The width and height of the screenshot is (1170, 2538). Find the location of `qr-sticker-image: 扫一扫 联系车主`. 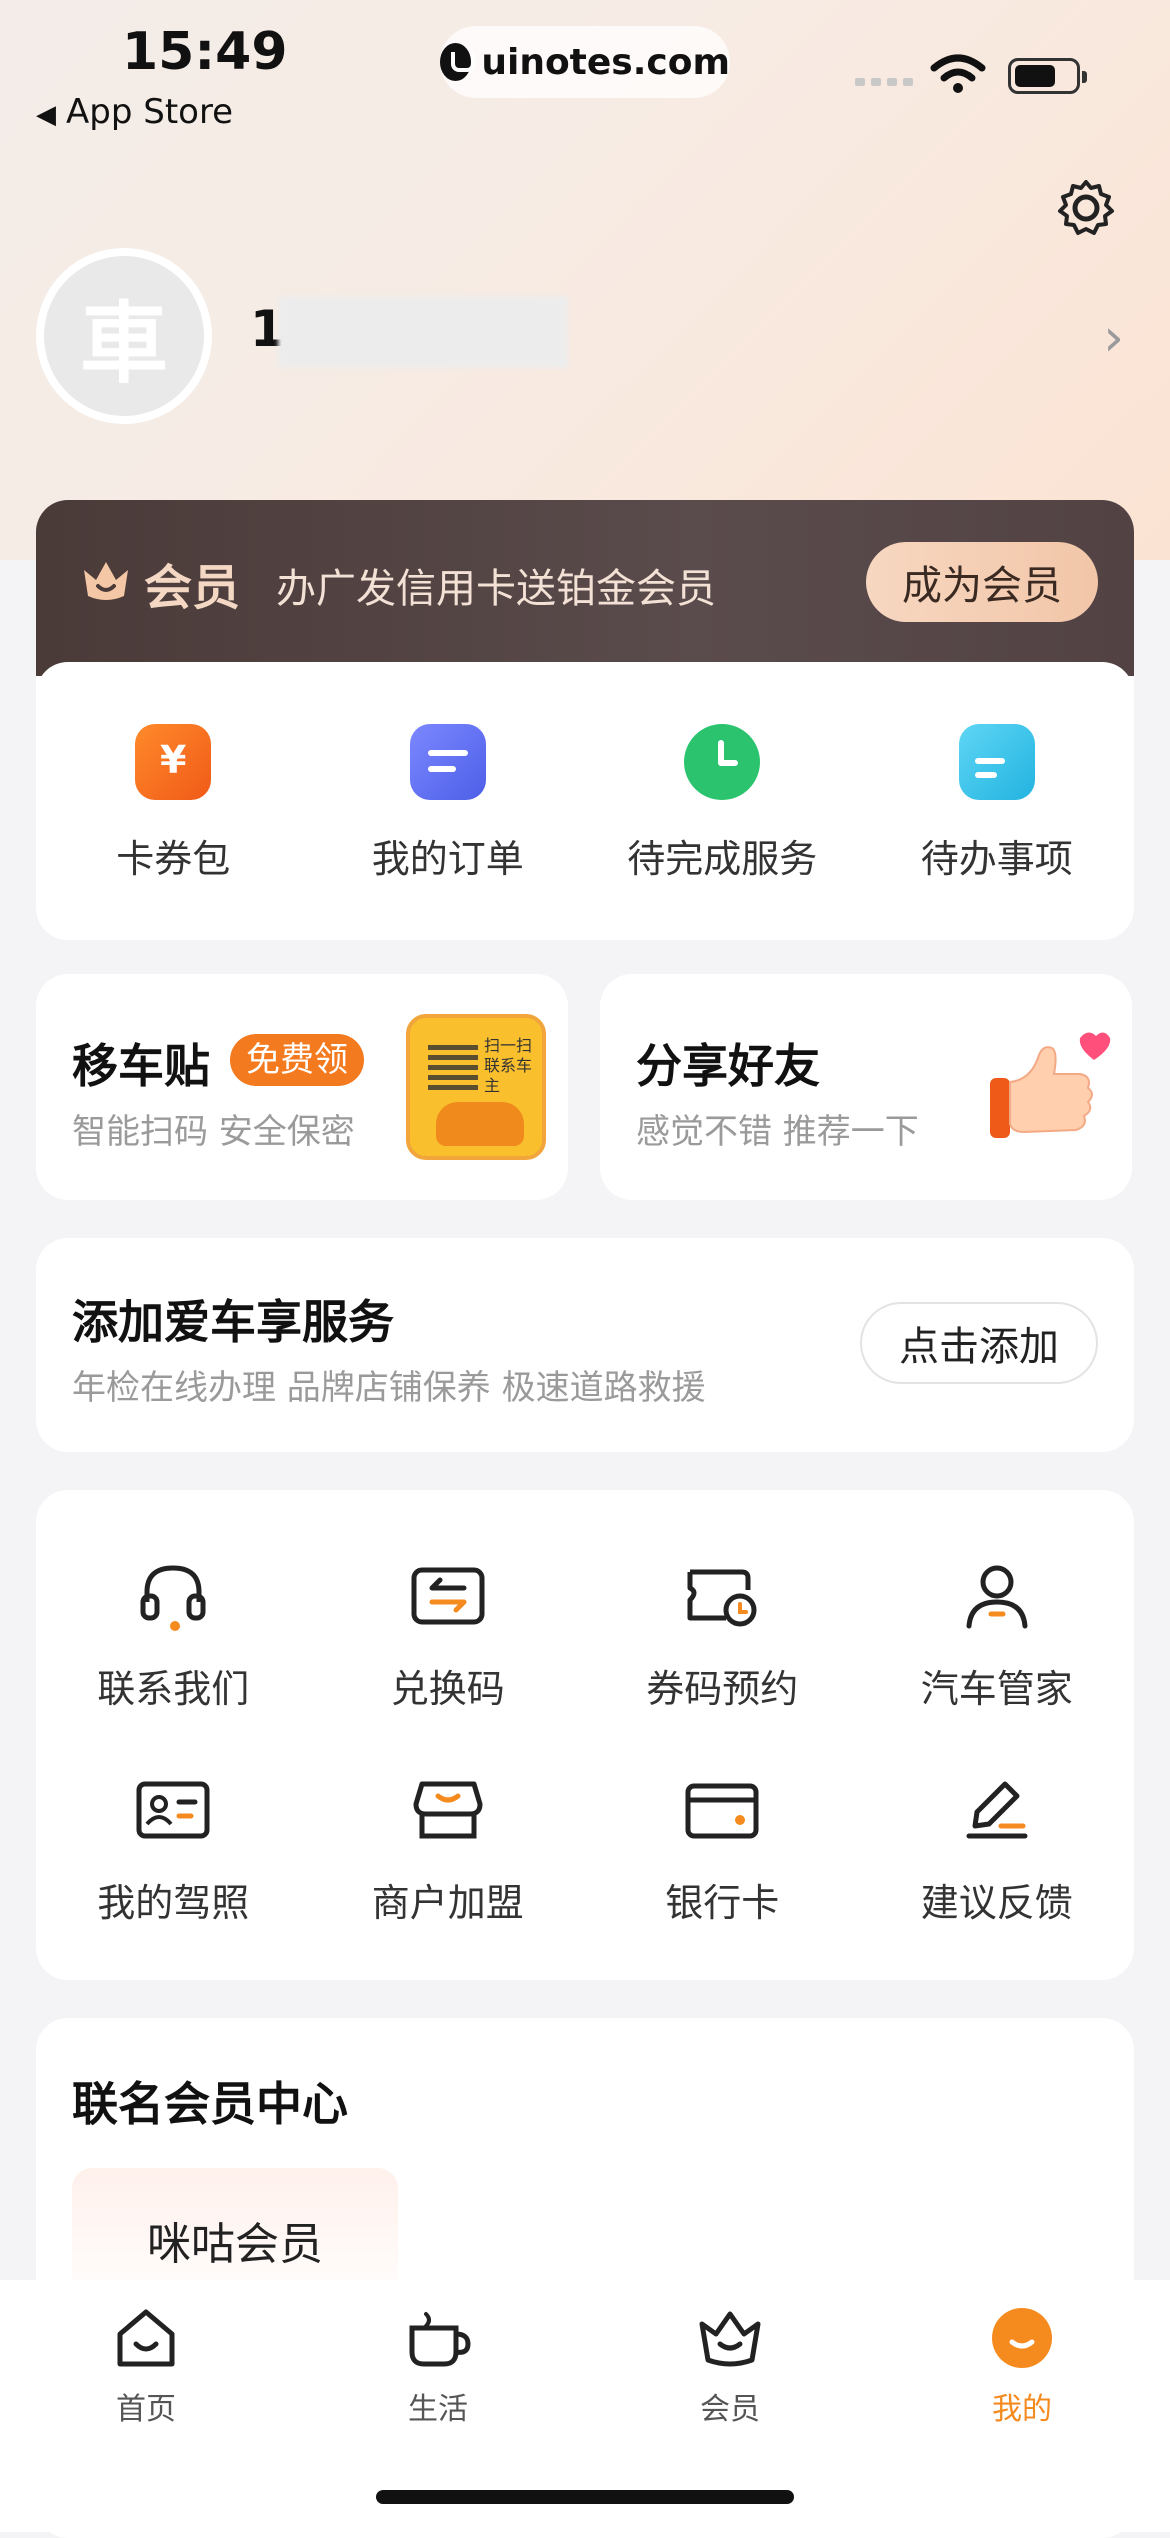

qr-sticker-image: 扫一扫 联系车主 is located at coordinates (476, 1087).